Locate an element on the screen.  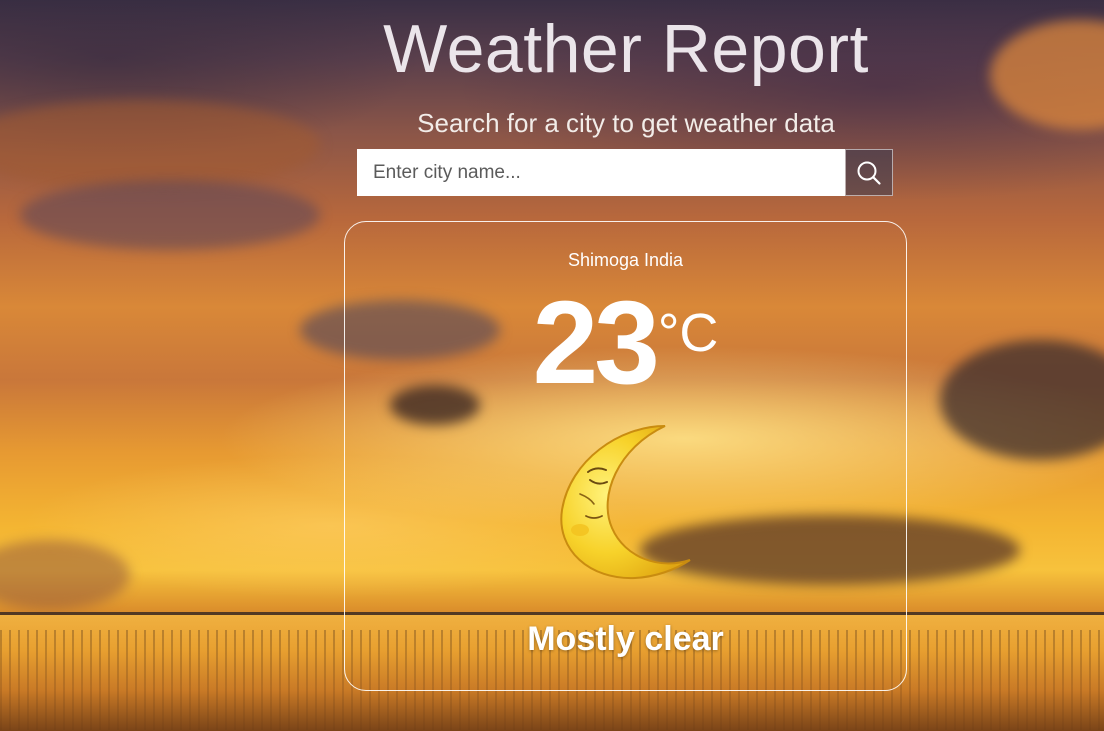
search-button is located at coordinates (869, 172).